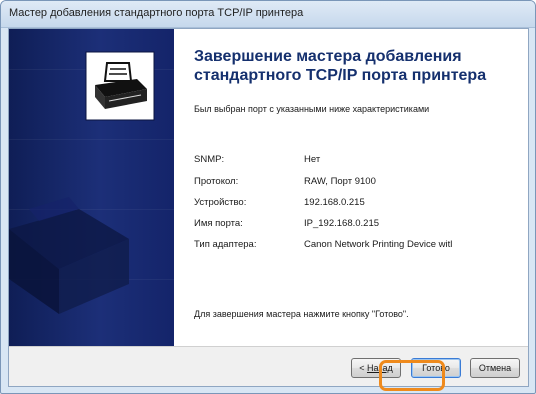  I want to click on summary-label: Устройство:, so click(220, 202).